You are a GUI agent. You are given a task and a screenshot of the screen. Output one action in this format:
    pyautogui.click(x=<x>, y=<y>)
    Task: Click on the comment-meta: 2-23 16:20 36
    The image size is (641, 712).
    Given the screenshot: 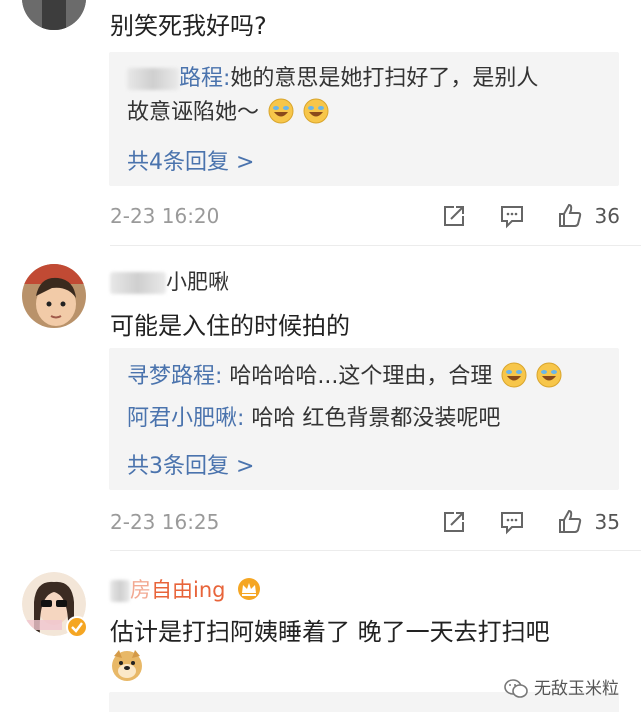 What is the action you would take?
    pyautogui.click(x=365, y=217)
    